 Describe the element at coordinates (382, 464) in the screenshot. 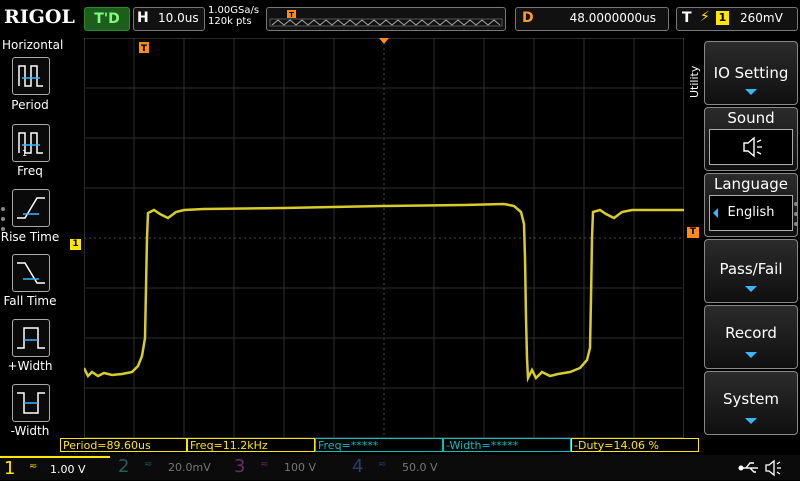

I see `channel4-coupling-icon: ≂` at that location.